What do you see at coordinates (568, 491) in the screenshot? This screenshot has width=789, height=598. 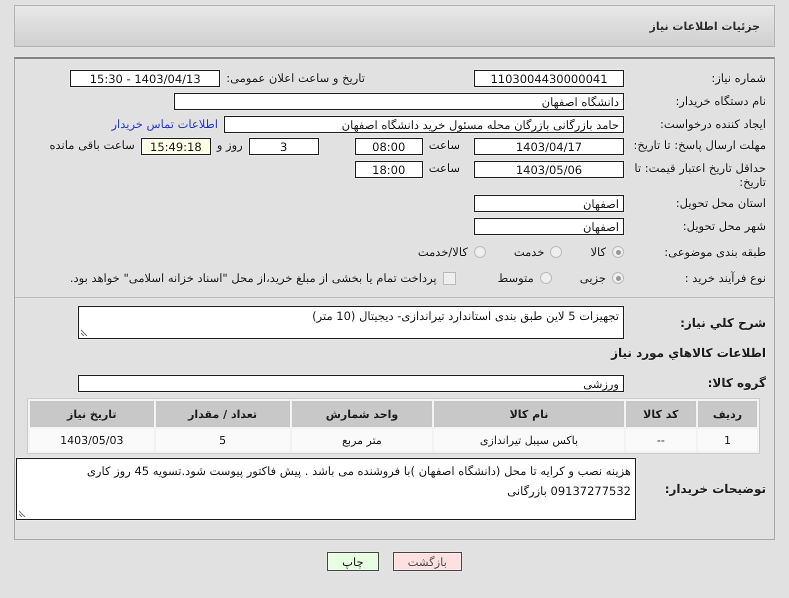 I see `note-line: 09137277532 بازرگانی` at bounding box center [568, 491].